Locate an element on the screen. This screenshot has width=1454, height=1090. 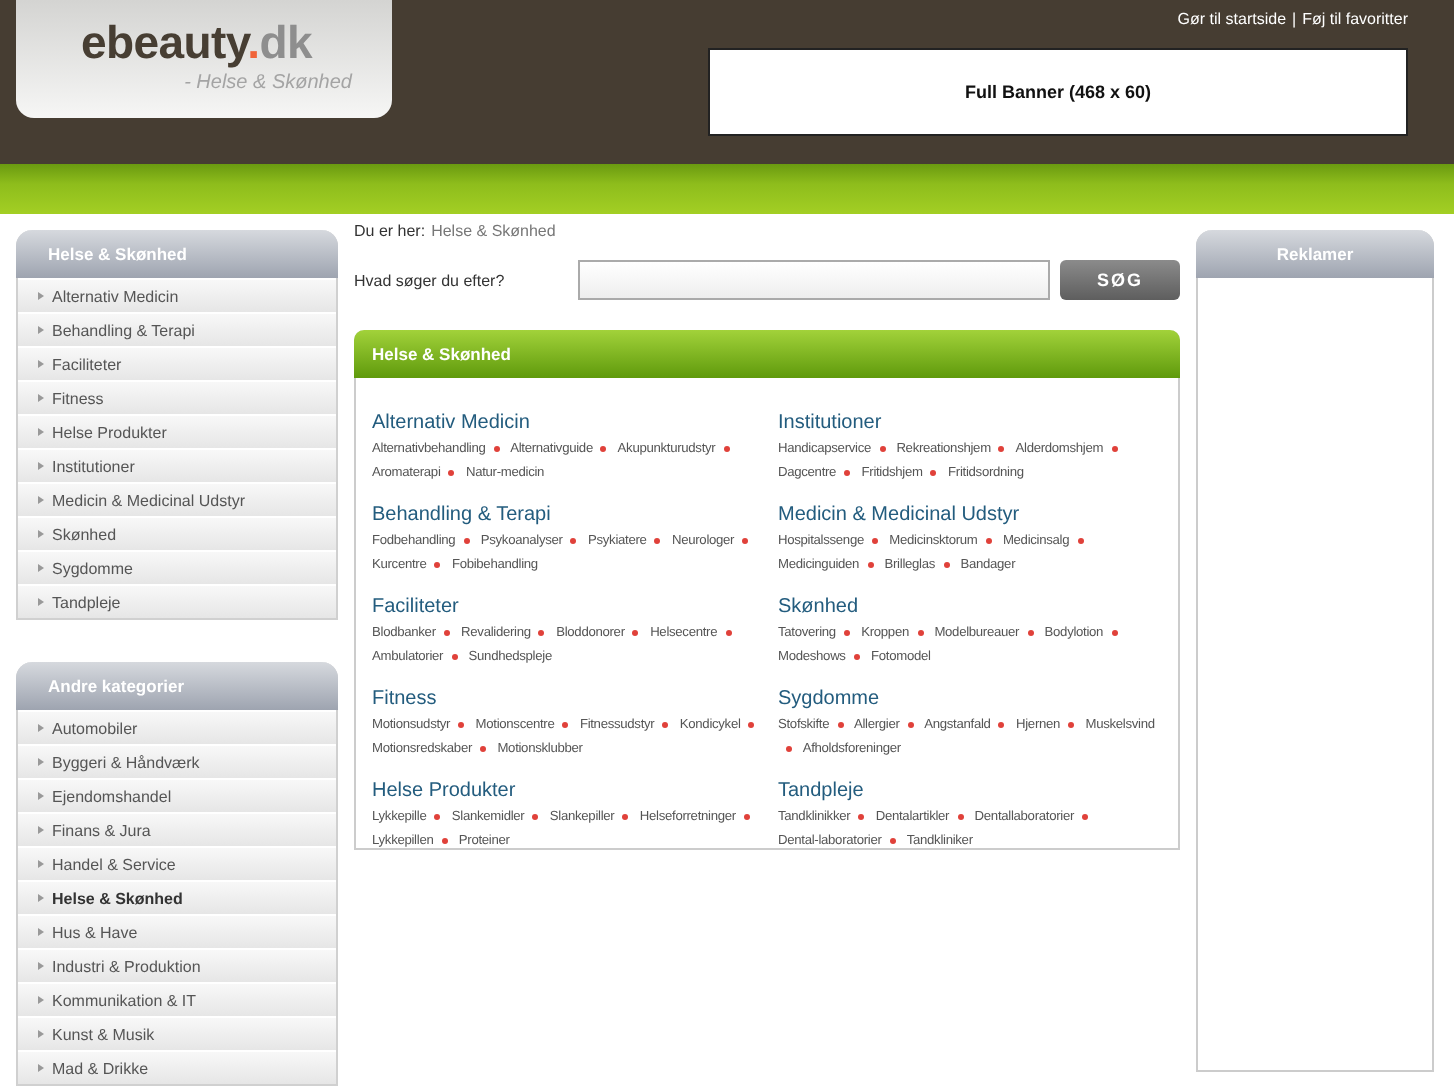
sidebar-item: Helse & Skønhed is located at coordinates (177, 897).